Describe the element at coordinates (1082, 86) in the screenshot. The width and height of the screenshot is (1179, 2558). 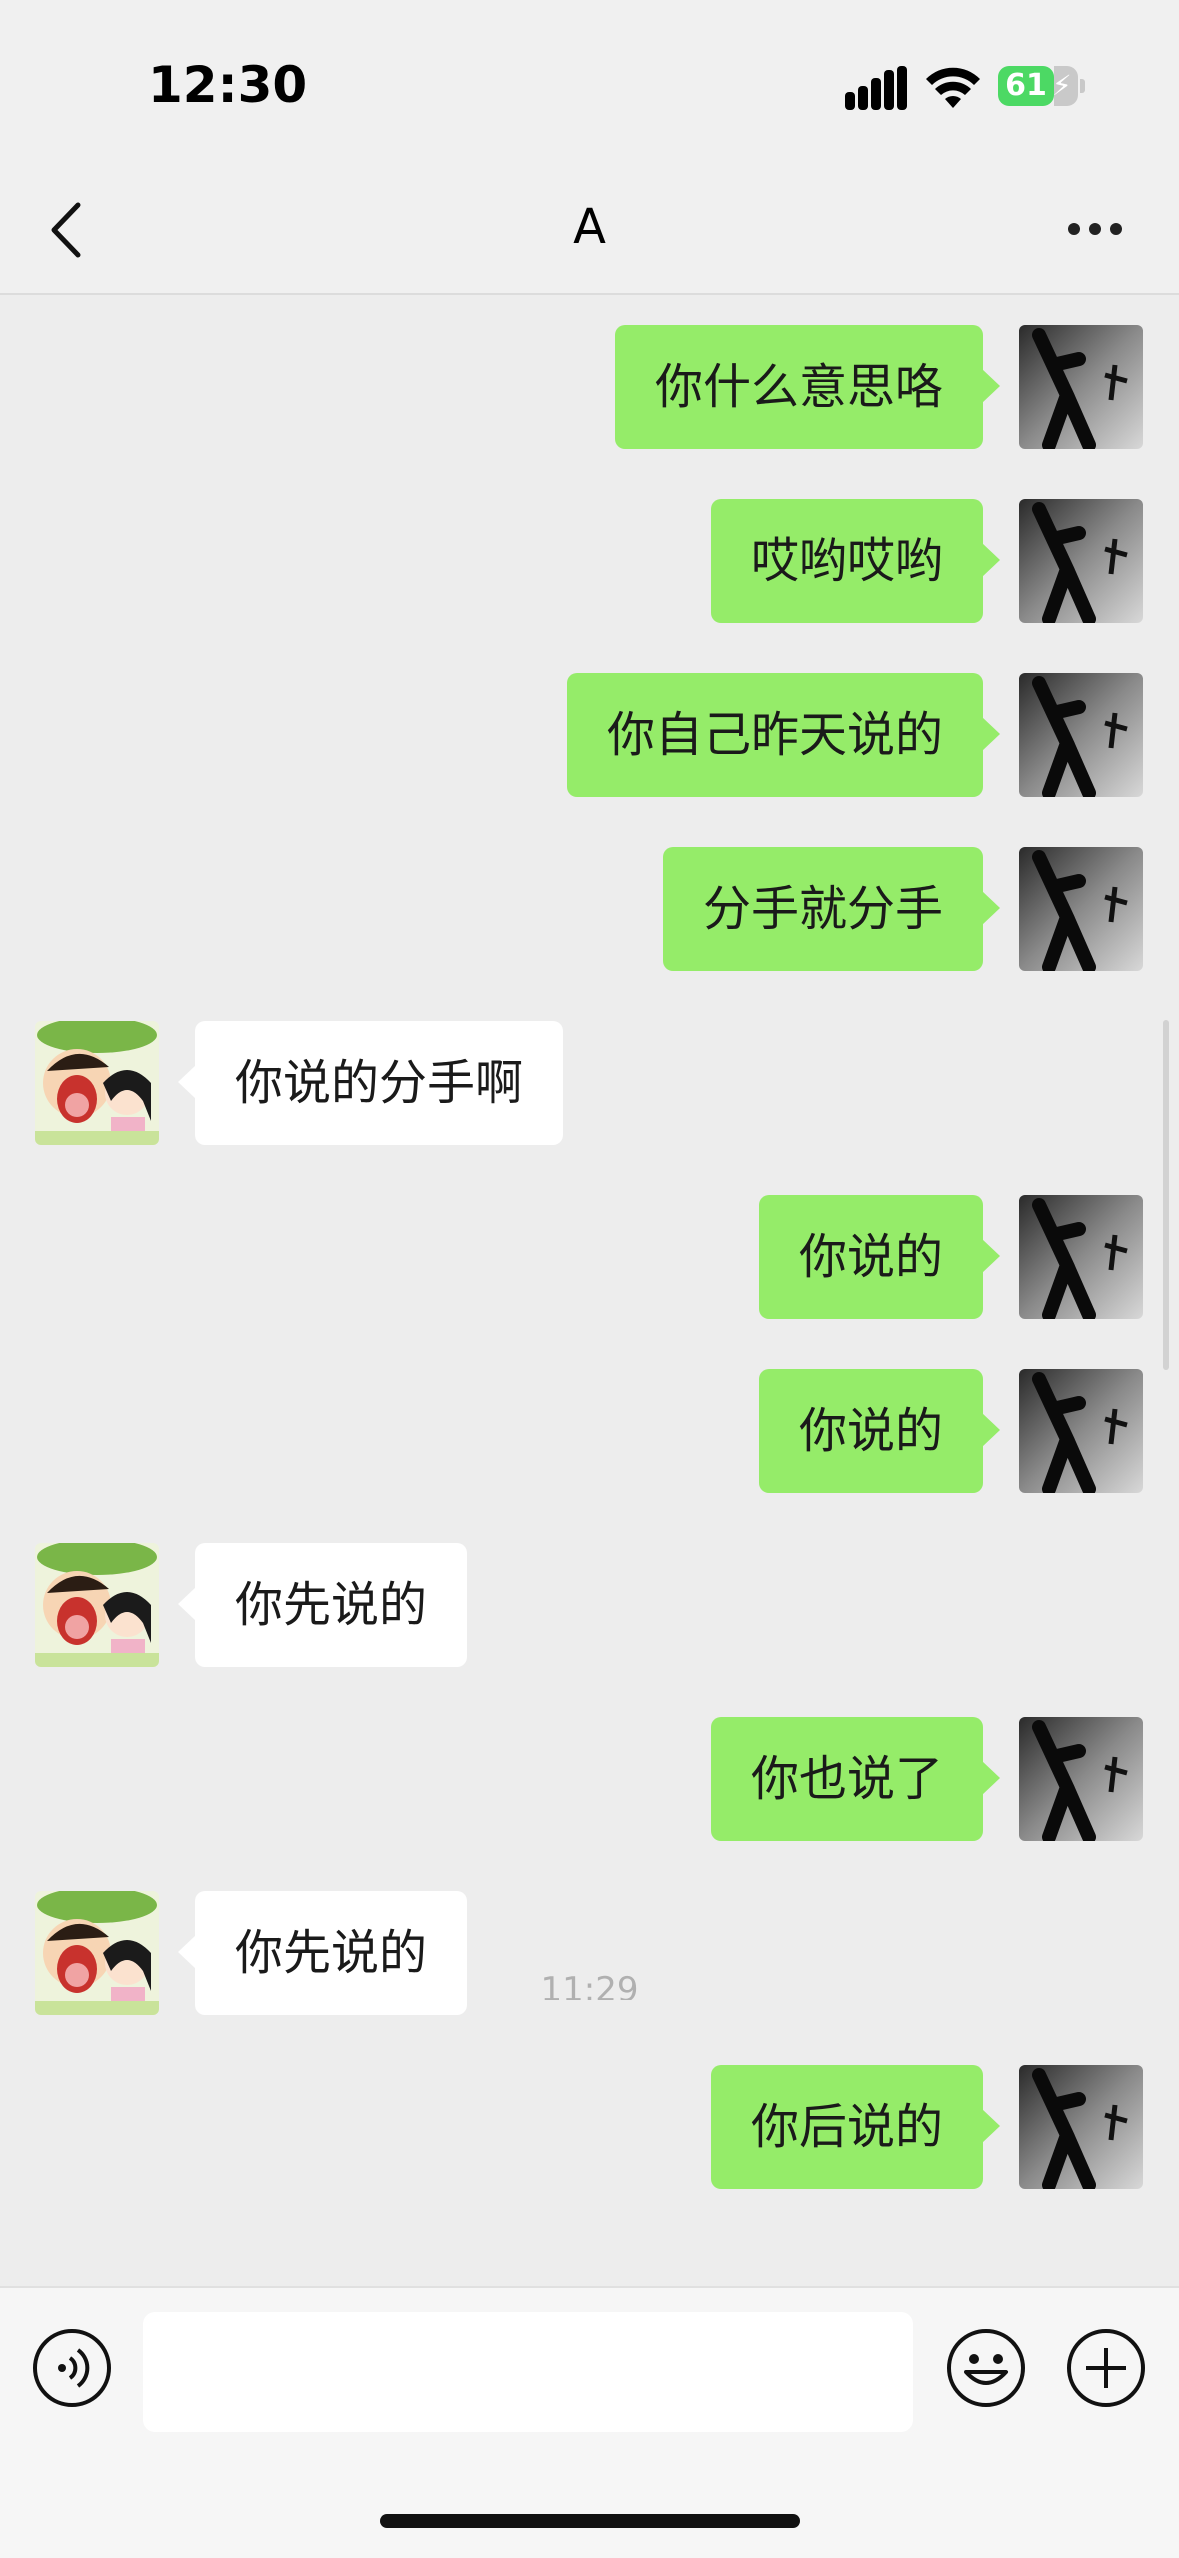
I see `battery-cap` at that location.